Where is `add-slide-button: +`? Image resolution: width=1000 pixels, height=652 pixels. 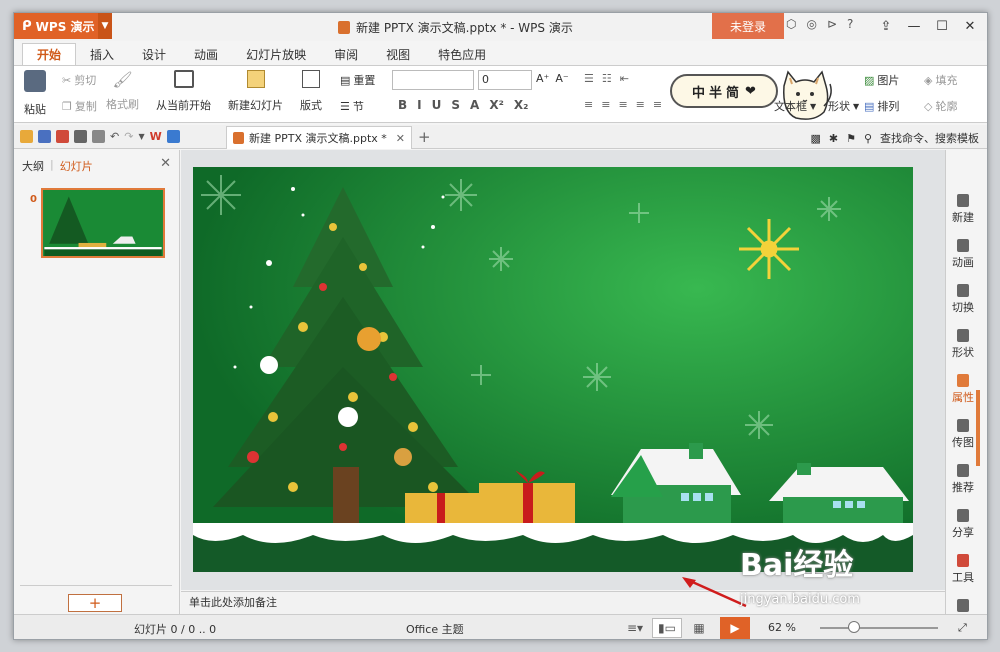 add-slide-button: + is located at coordinates (95, 603).